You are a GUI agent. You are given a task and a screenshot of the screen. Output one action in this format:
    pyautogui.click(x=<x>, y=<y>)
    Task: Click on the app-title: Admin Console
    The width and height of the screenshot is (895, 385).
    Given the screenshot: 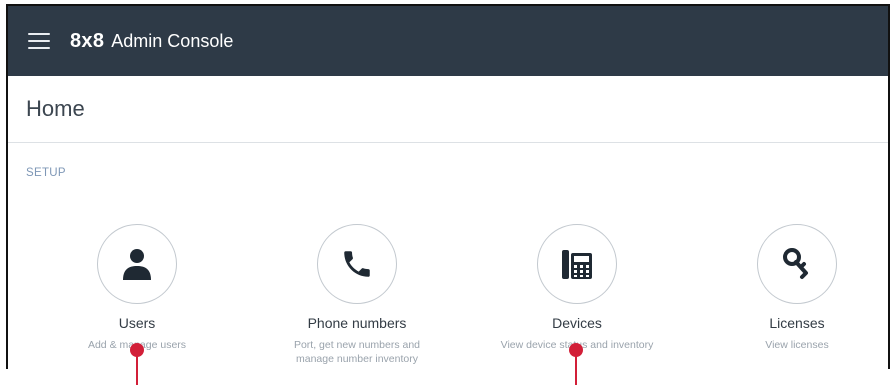 What is the action you would take?
    pyautogui.click(x=172, y=40)
    